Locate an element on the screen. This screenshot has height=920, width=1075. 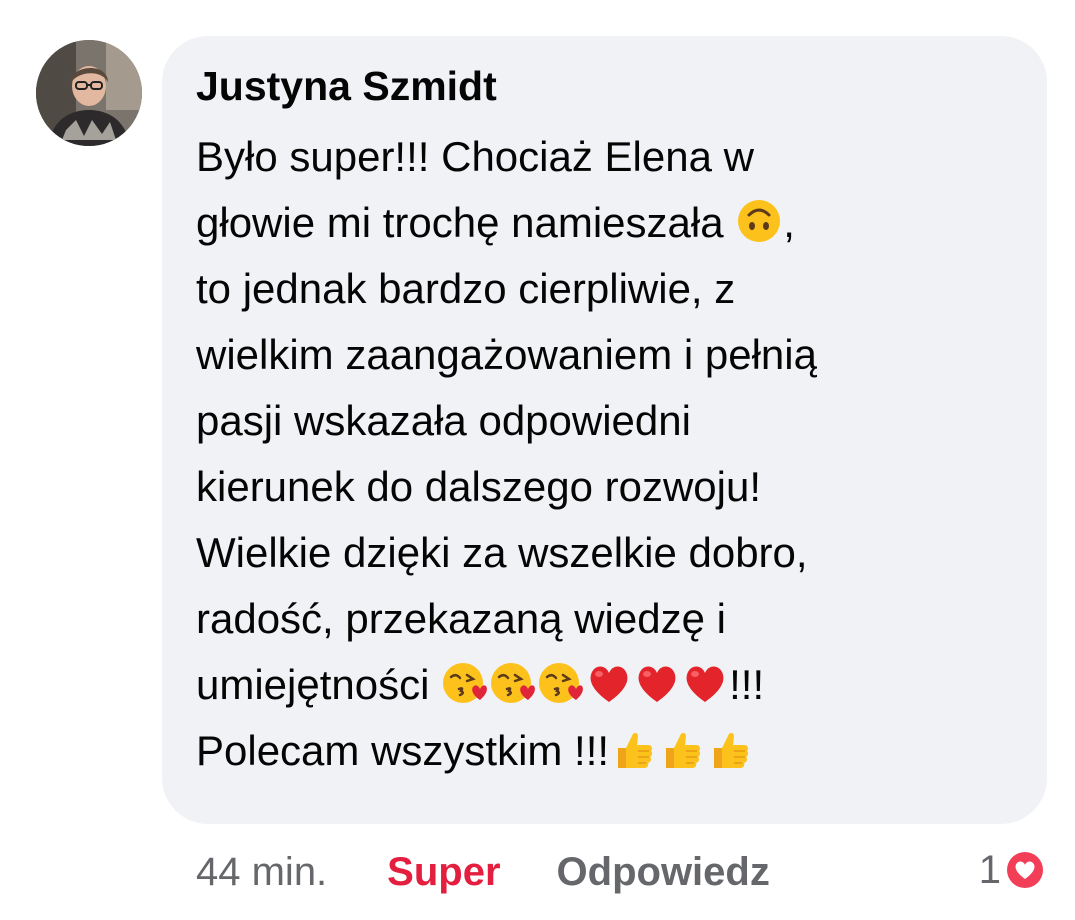
comment-actions: 44 min. Super Odpowiedz is located at coordinates (483, 872).